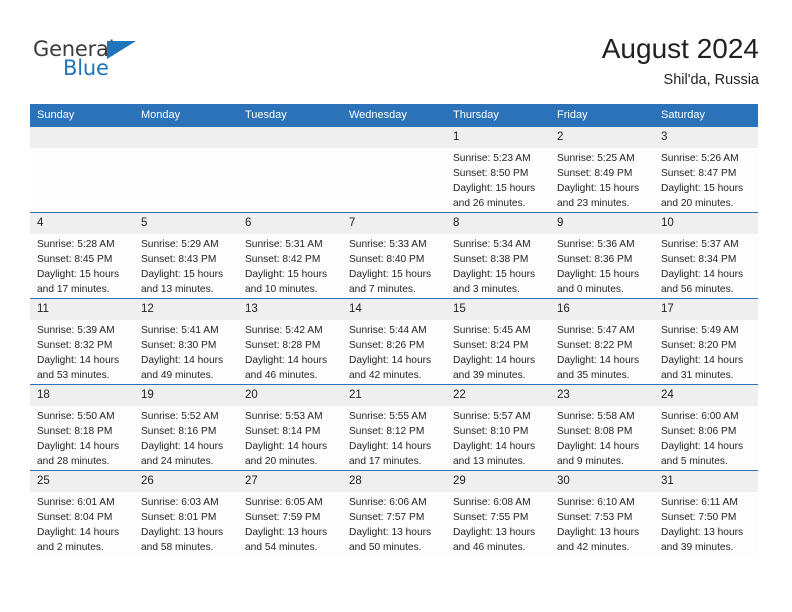 The height and width of the screenshot is (612, 792). What do you see at coordinates (388, 245) in the screenshot?
I see `day-sunrise-text: Sunrise: 5:33 AM` at bounding box center [388, 245].